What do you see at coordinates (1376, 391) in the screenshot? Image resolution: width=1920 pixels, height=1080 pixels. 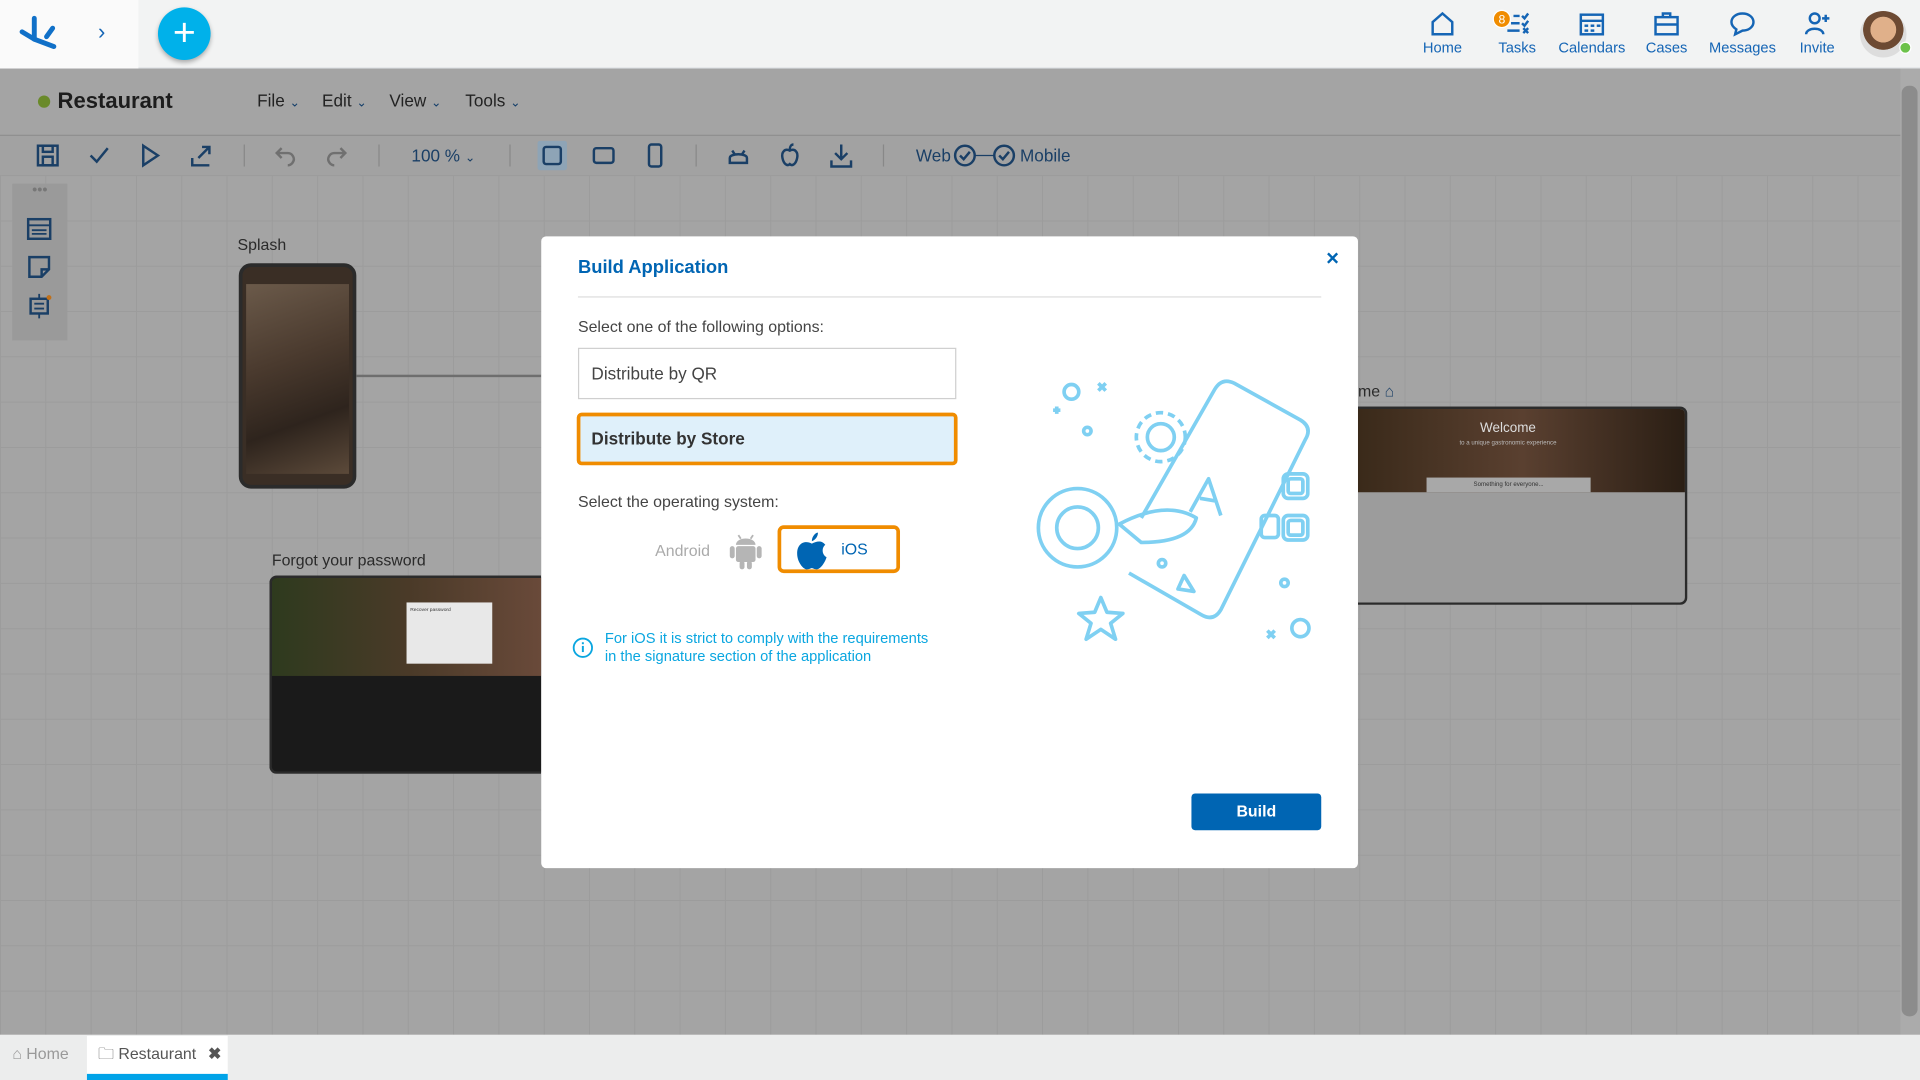 I see `home-screen-label: me ⌂` at bounding box center [1376, 391].